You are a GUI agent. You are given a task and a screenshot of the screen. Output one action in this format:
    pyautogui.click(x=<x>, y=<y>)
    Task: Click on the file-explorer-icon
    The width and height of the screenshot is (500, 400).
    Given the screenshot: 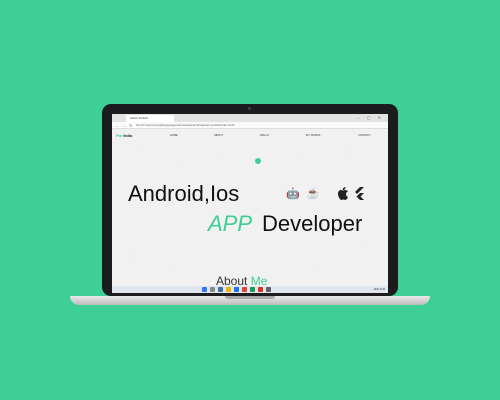 What is the action you would take?
    pyautogui.click(x=228, y=289)
    